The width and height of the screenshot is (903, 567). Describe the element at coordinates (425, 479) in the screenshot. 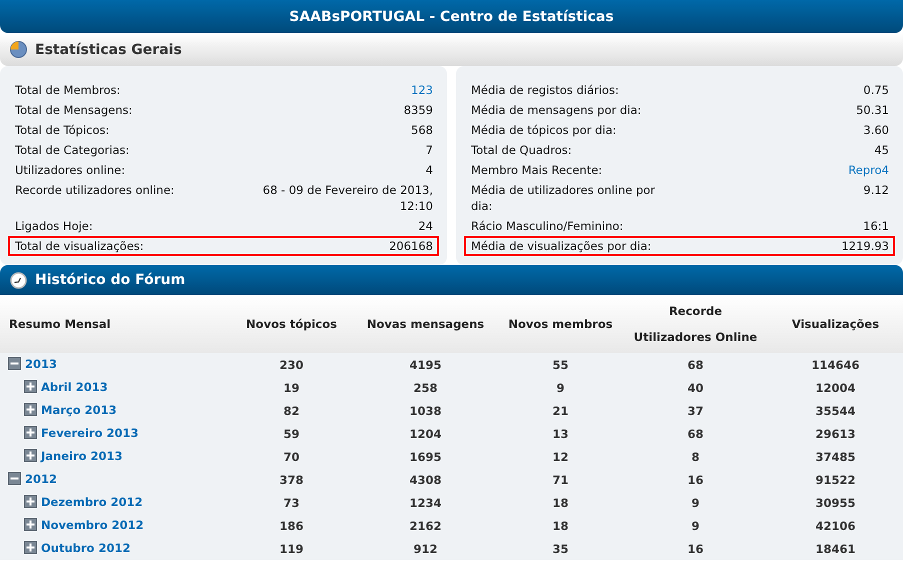

I see `table-cell: 4308` at that location.